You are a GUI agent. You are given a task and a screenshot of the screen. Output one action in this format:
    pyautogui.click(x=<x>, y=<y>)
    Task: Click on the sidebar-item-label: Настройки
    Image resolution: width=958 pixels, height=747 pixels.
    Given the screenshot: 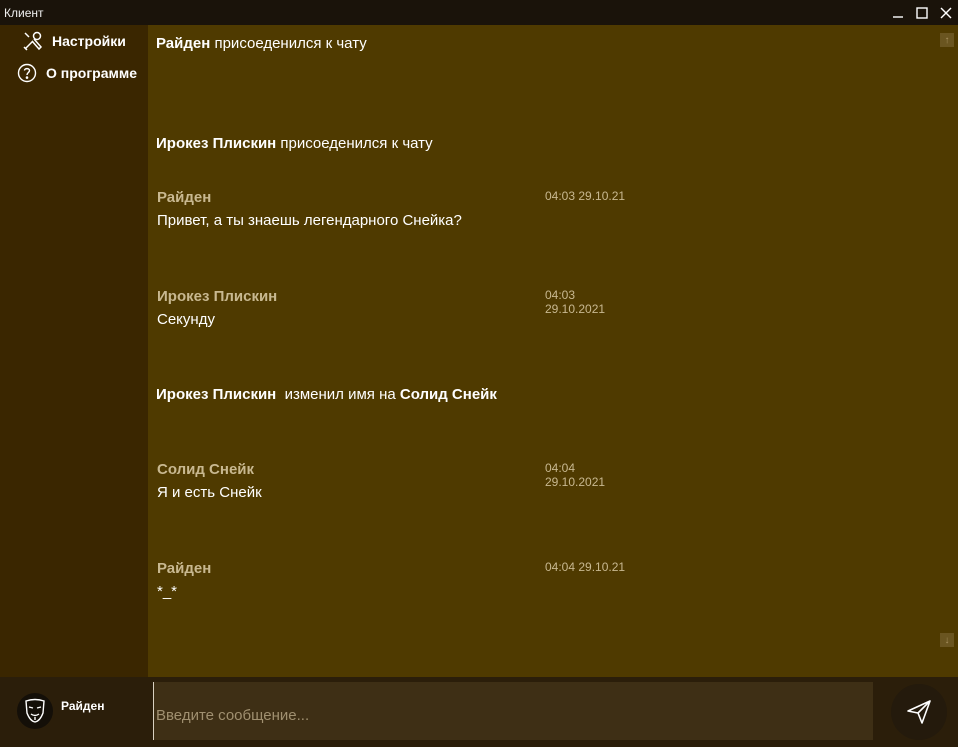 What is the action you would take?
    pyautogui.click(x=89, y=41)
    